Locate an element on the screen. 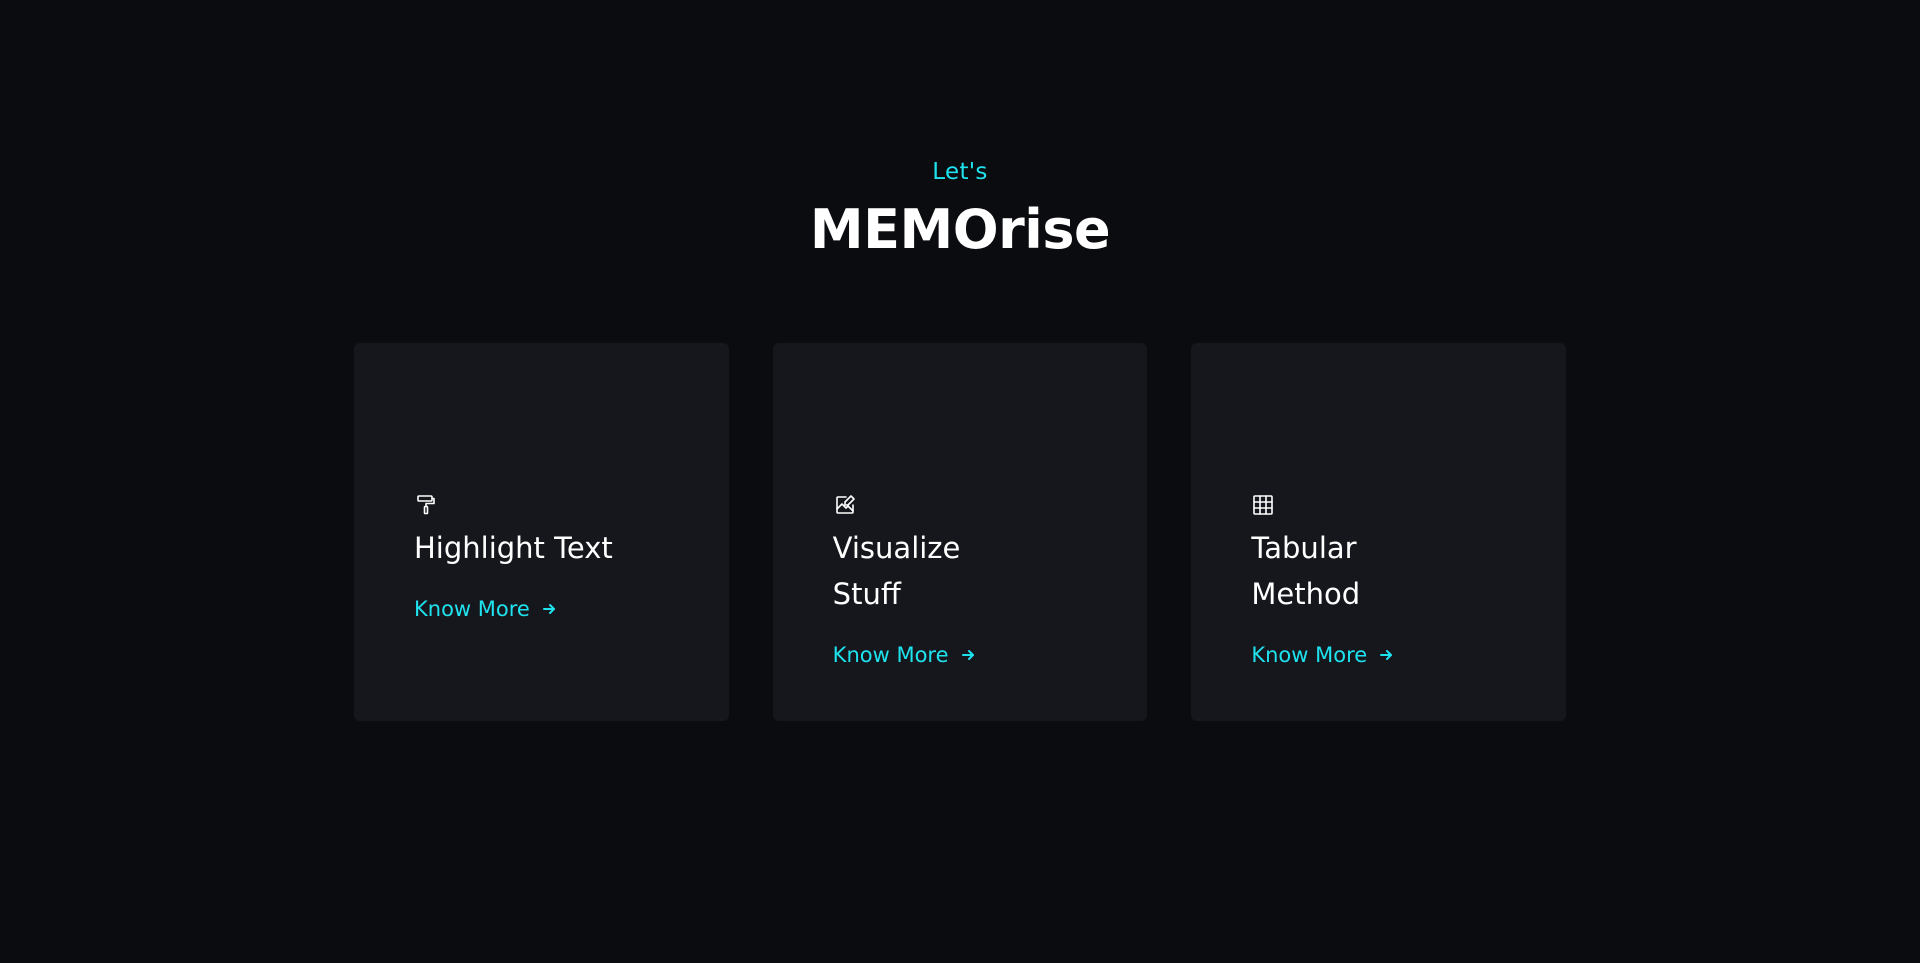  feature-card-highlight-text: Highlight Text Know More is located at coordinates (541, 532).